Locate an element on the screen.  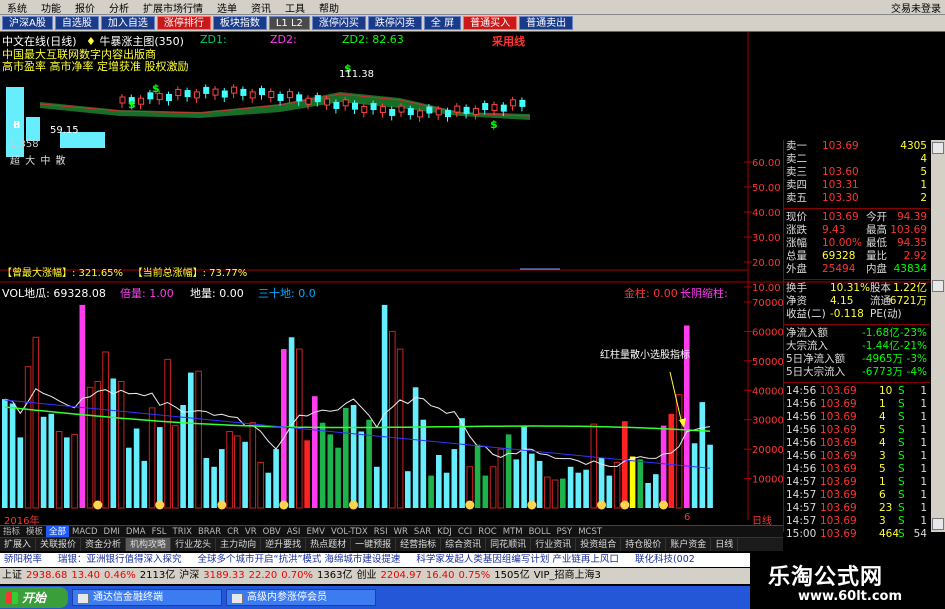
indicator-tab: 全部 is located at coordinates (58, 531).